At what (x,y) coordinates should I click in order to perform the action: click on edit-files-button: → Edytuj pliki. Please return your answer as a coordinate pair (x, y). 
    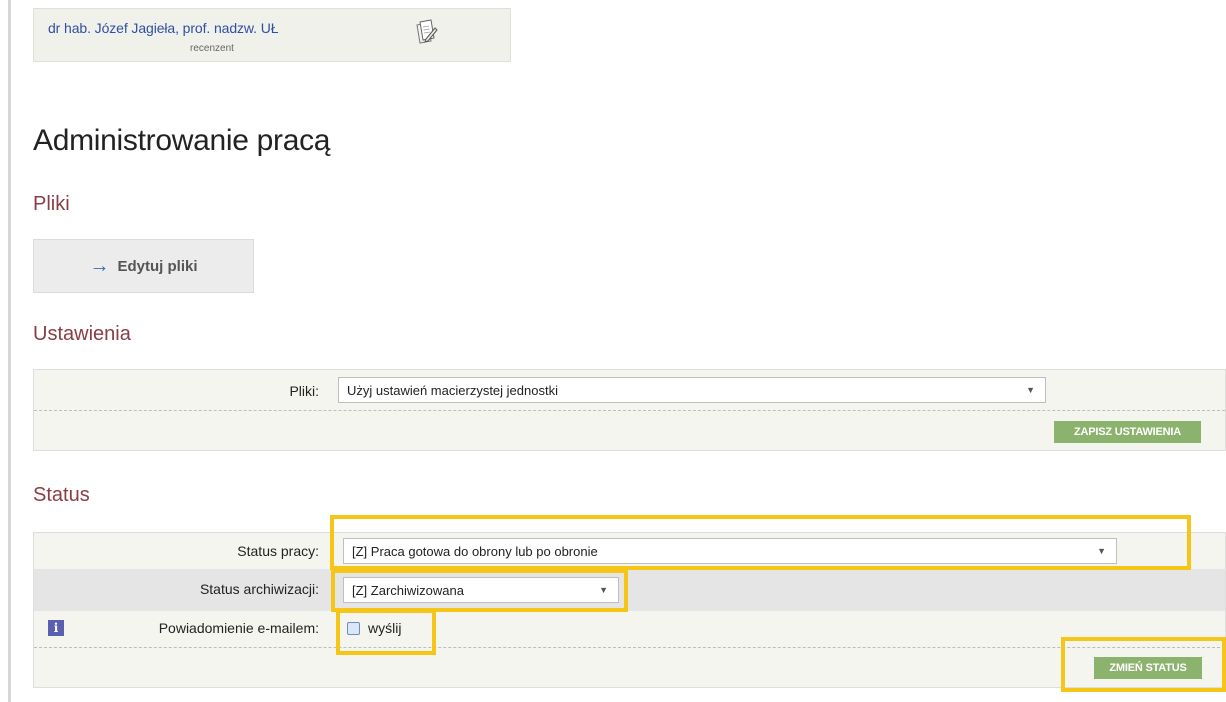
    Looking at the image, I should click on (143, 266).